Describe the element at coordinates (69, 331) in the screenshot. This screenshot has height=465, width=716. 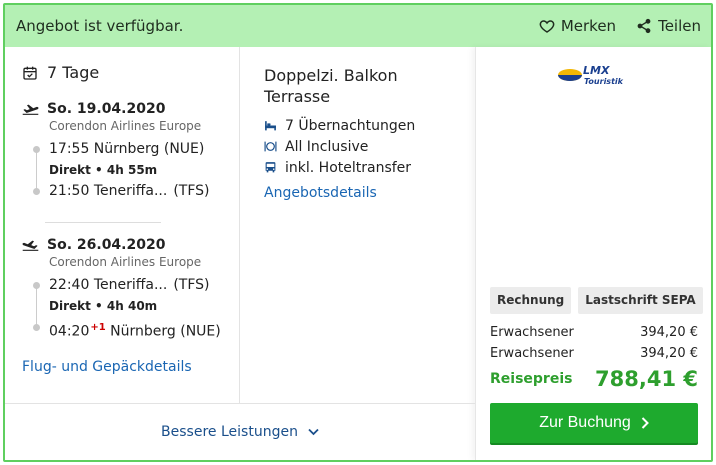
I see `return-arrival-time: 04:20` at that location.